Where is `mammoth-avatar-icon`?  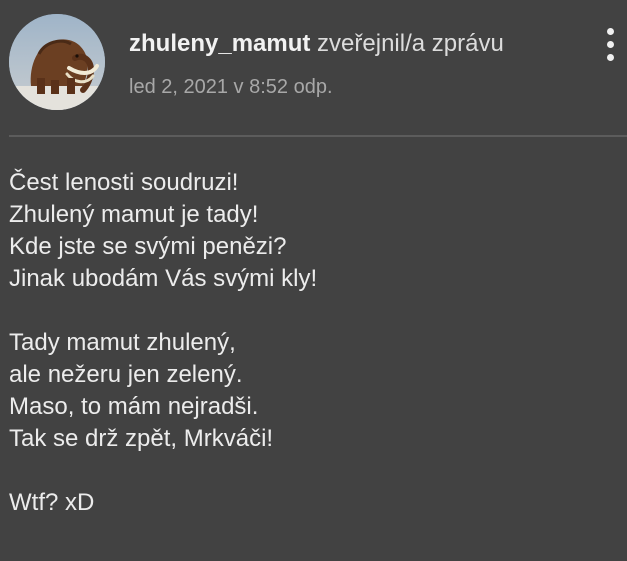 mammoth-avatar-icon is located at coordinates (57, 62).